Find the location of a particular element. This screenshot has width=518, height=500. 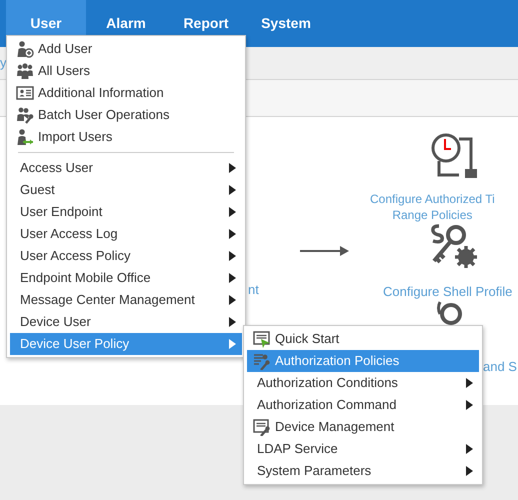

menu-item: Device Management is located at coordinates (363, 427).